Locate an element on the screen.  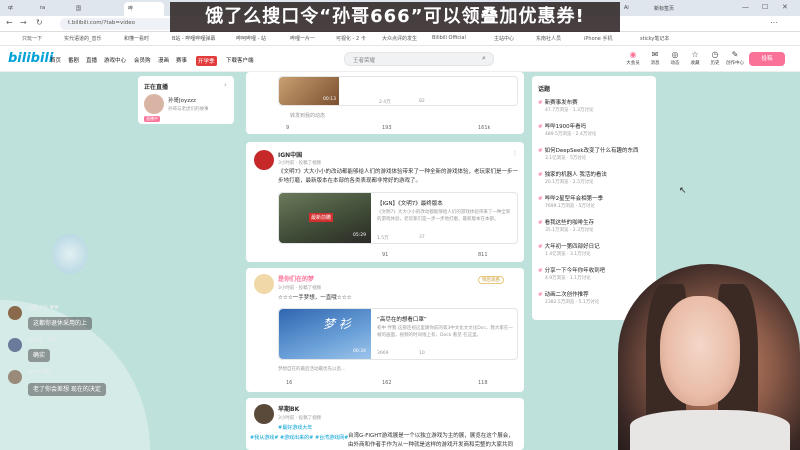
bookmark-item: 哔哩一片一 is located at coordinates (302, 38).